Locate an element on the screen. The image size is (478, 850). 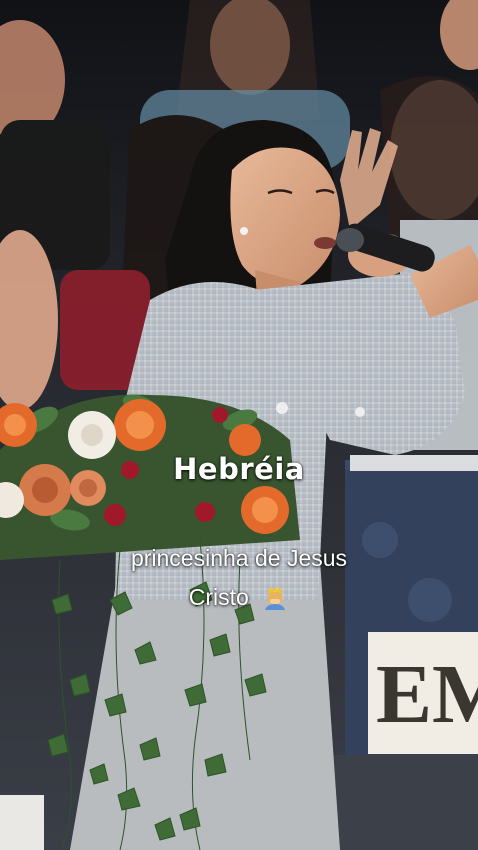
white-box is located at coordinates (22, 822).